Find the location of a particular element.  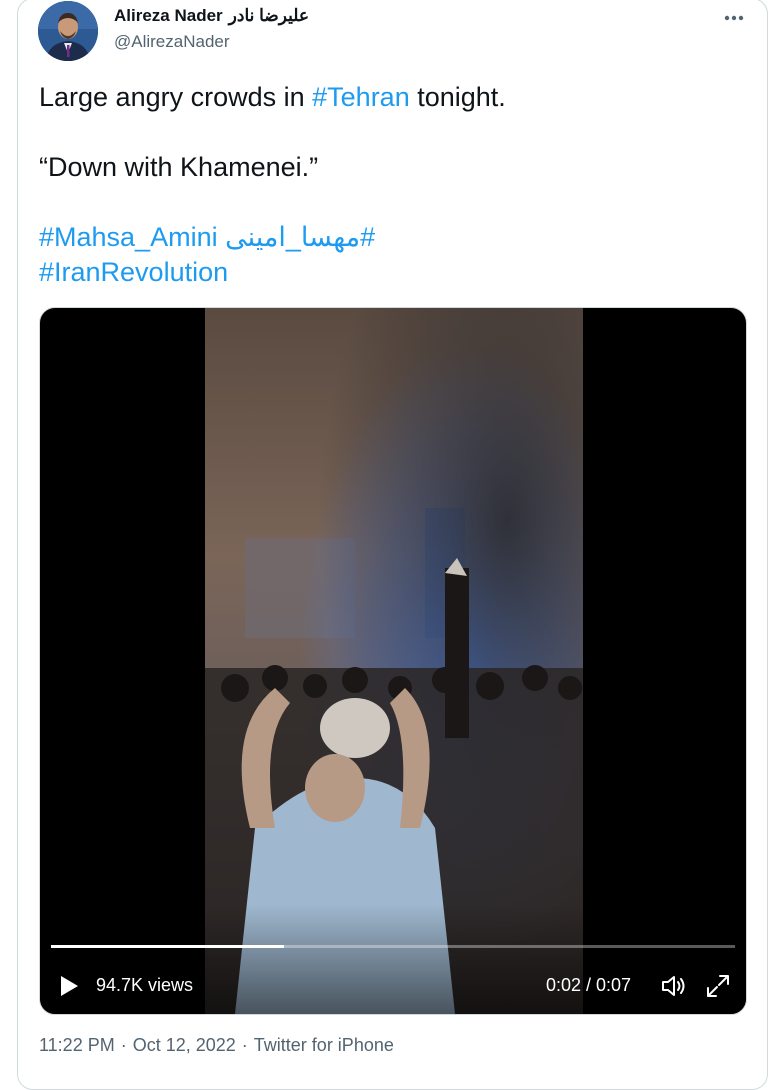

avatar is located at coordinates (68, 31).